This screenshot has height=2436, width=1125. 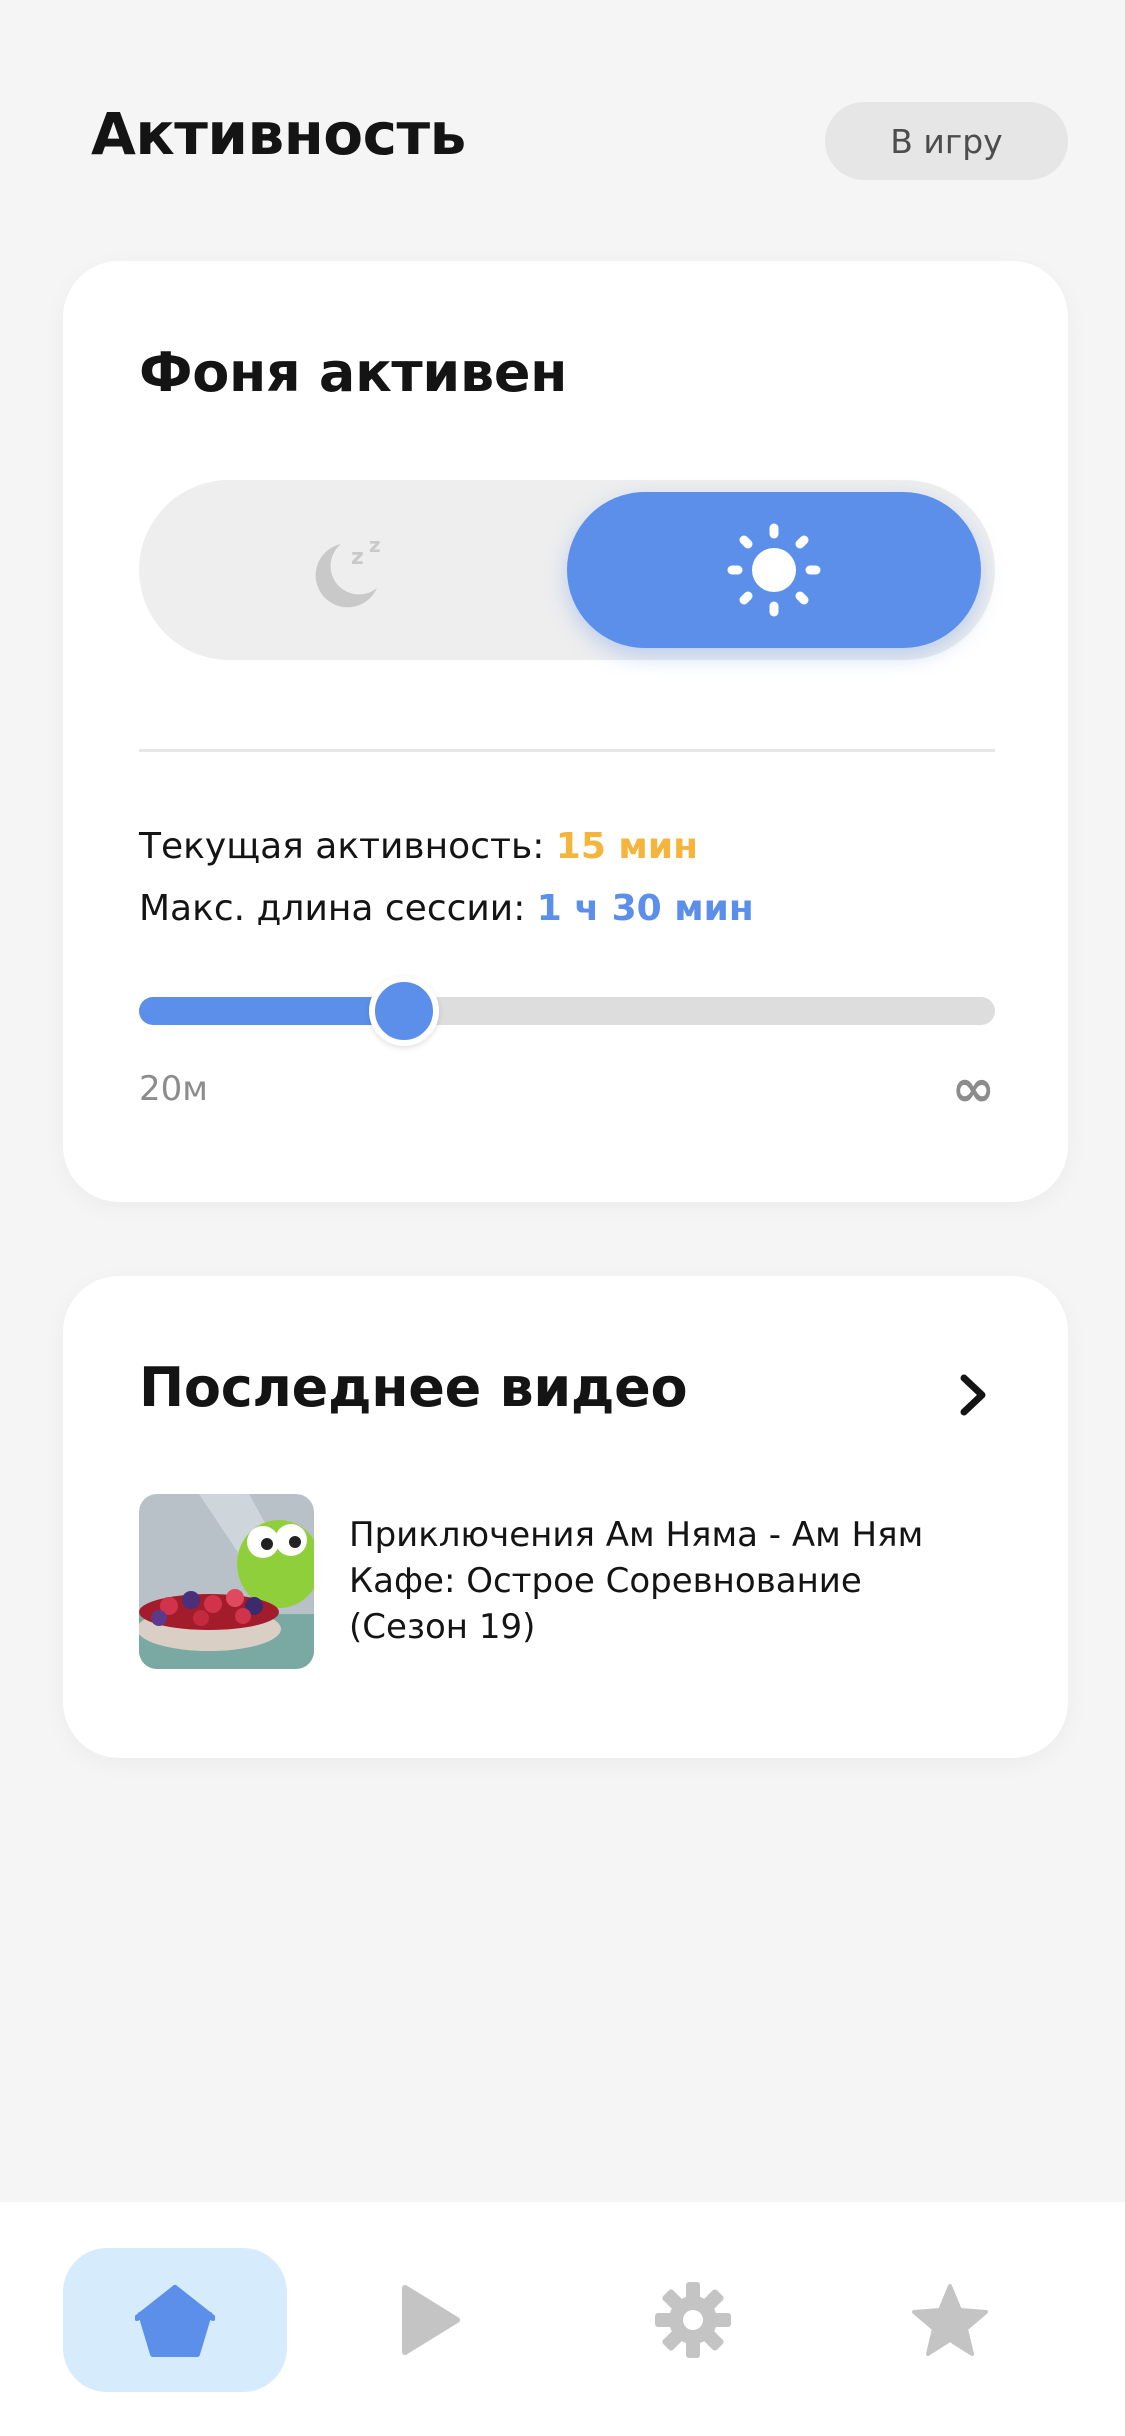 I want to click on activity-mode-toggle: z z, so click(x=567, y=570).